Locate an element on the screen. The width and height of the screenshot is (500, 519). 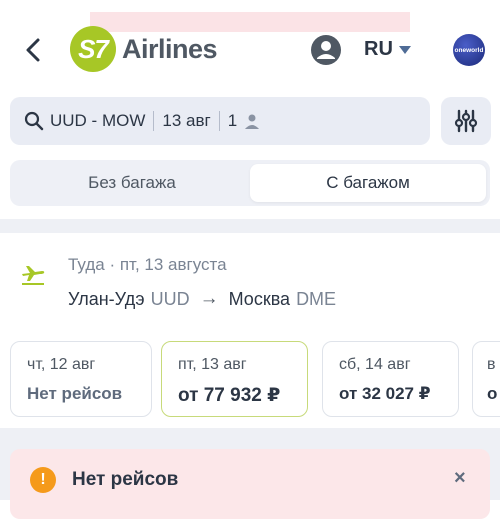
outbound-date-label: Туда · пт, 13 августа is located at coordinates (147, 264).